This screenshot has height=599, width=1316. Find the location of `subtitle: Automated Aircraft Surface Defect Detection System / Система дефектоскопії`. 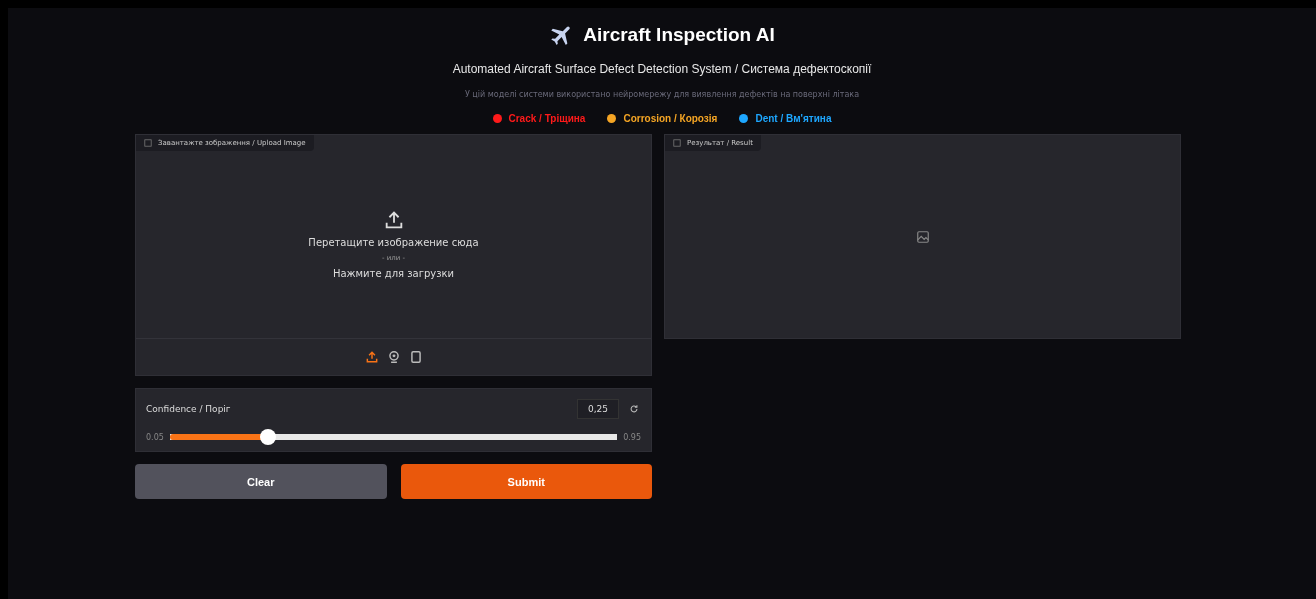

subtitle: Automated Aircraft Surface Defect Detection System / Система дефектоскопії is located at coordinates (662, 69).